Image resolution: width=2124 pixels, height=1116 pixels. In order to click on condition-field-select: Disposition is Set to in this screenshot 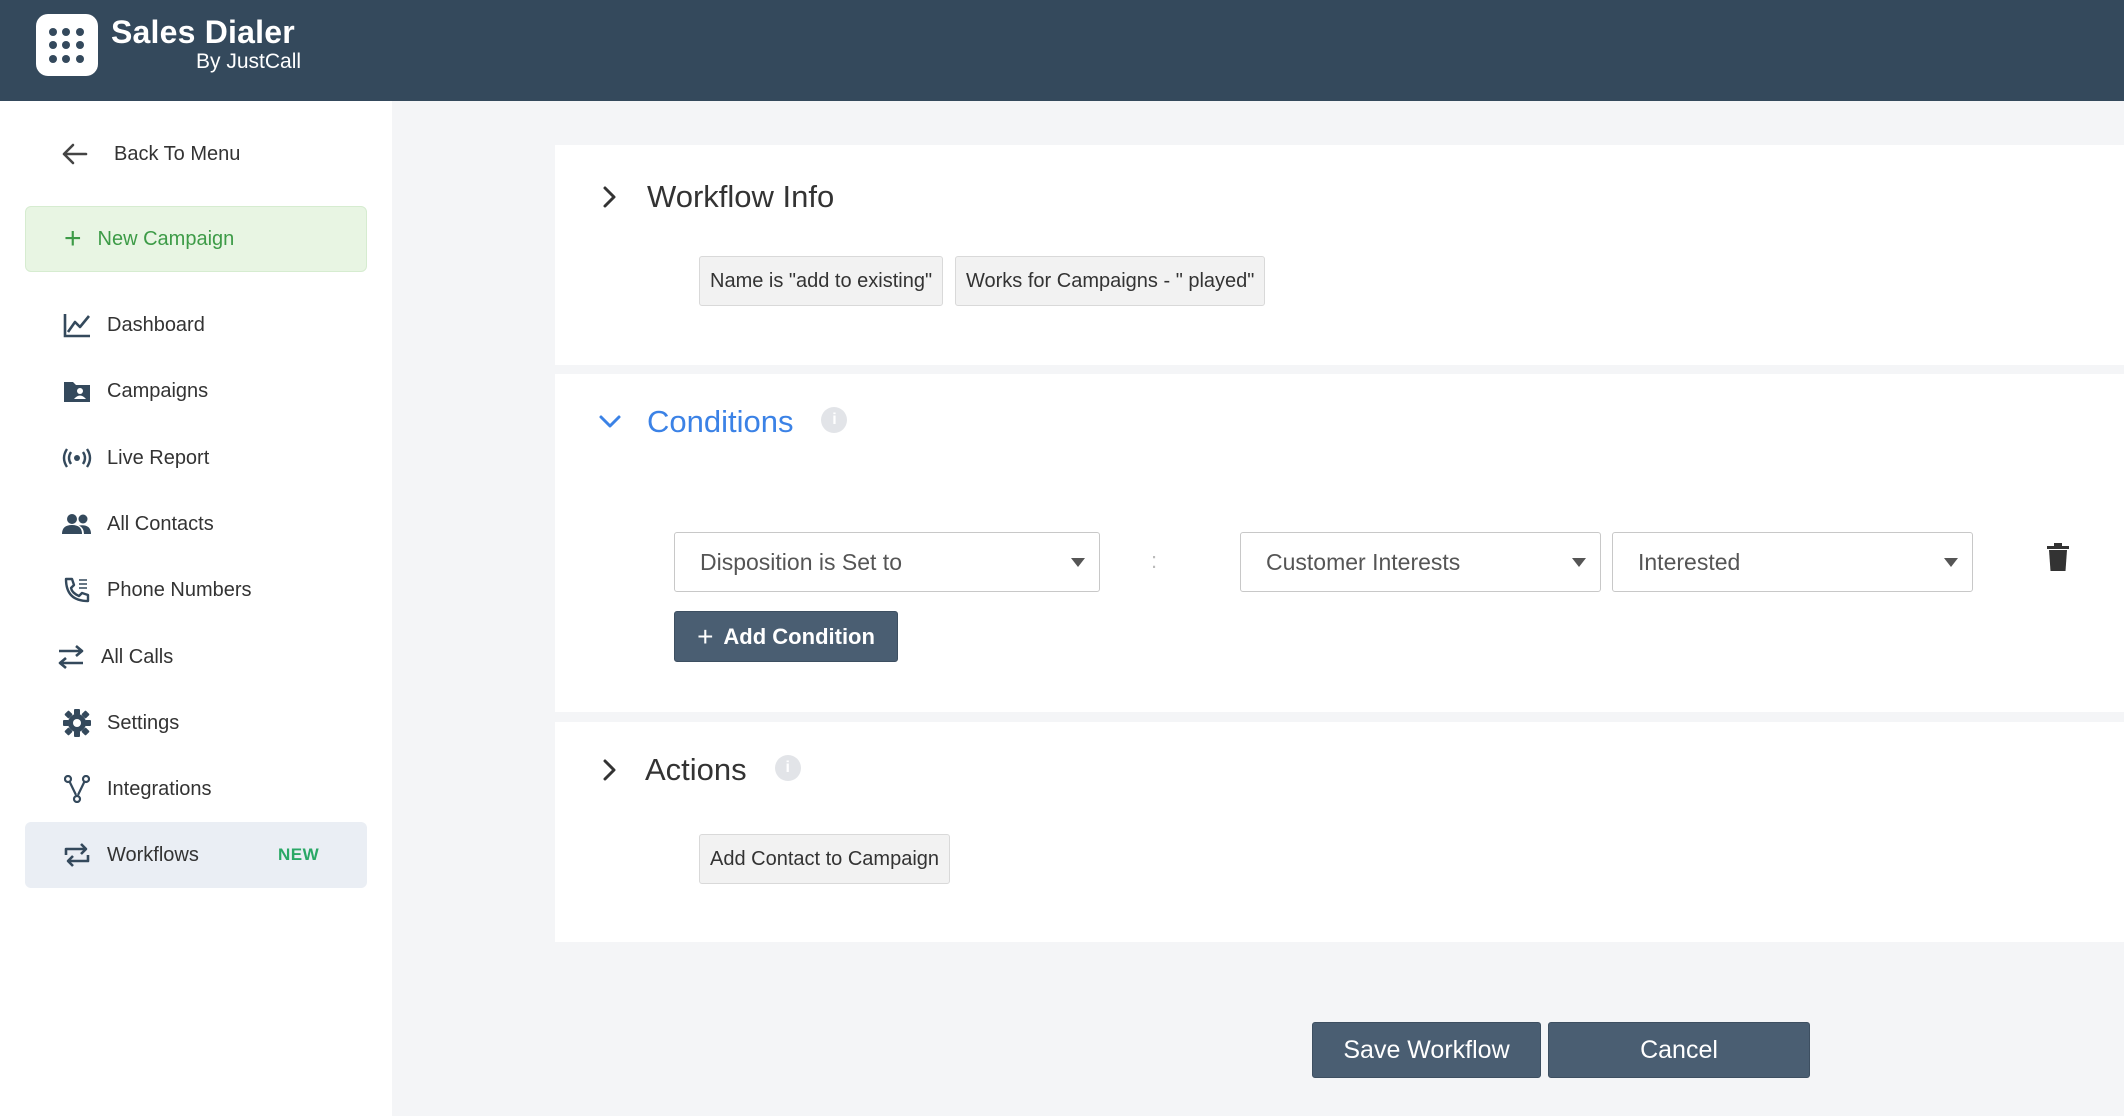, I will do `click(887, 562)`.